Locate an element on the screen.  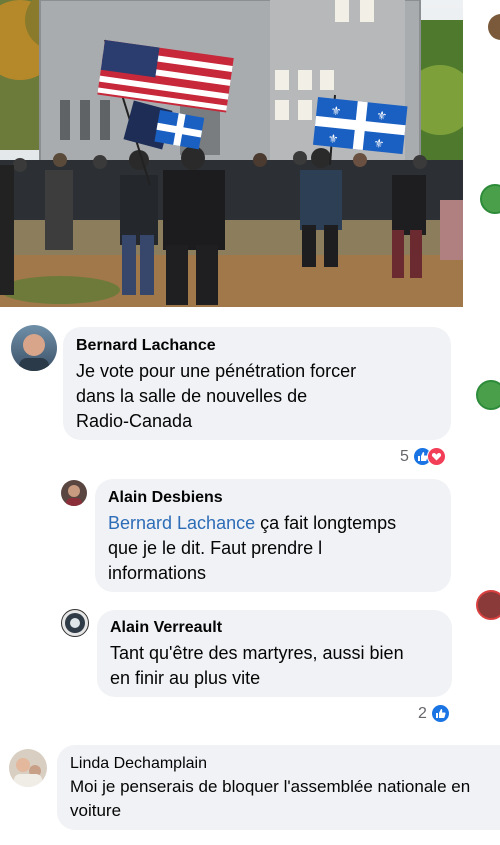
comment-author: Linda Dechamplain is located at coordinates (138, 764).